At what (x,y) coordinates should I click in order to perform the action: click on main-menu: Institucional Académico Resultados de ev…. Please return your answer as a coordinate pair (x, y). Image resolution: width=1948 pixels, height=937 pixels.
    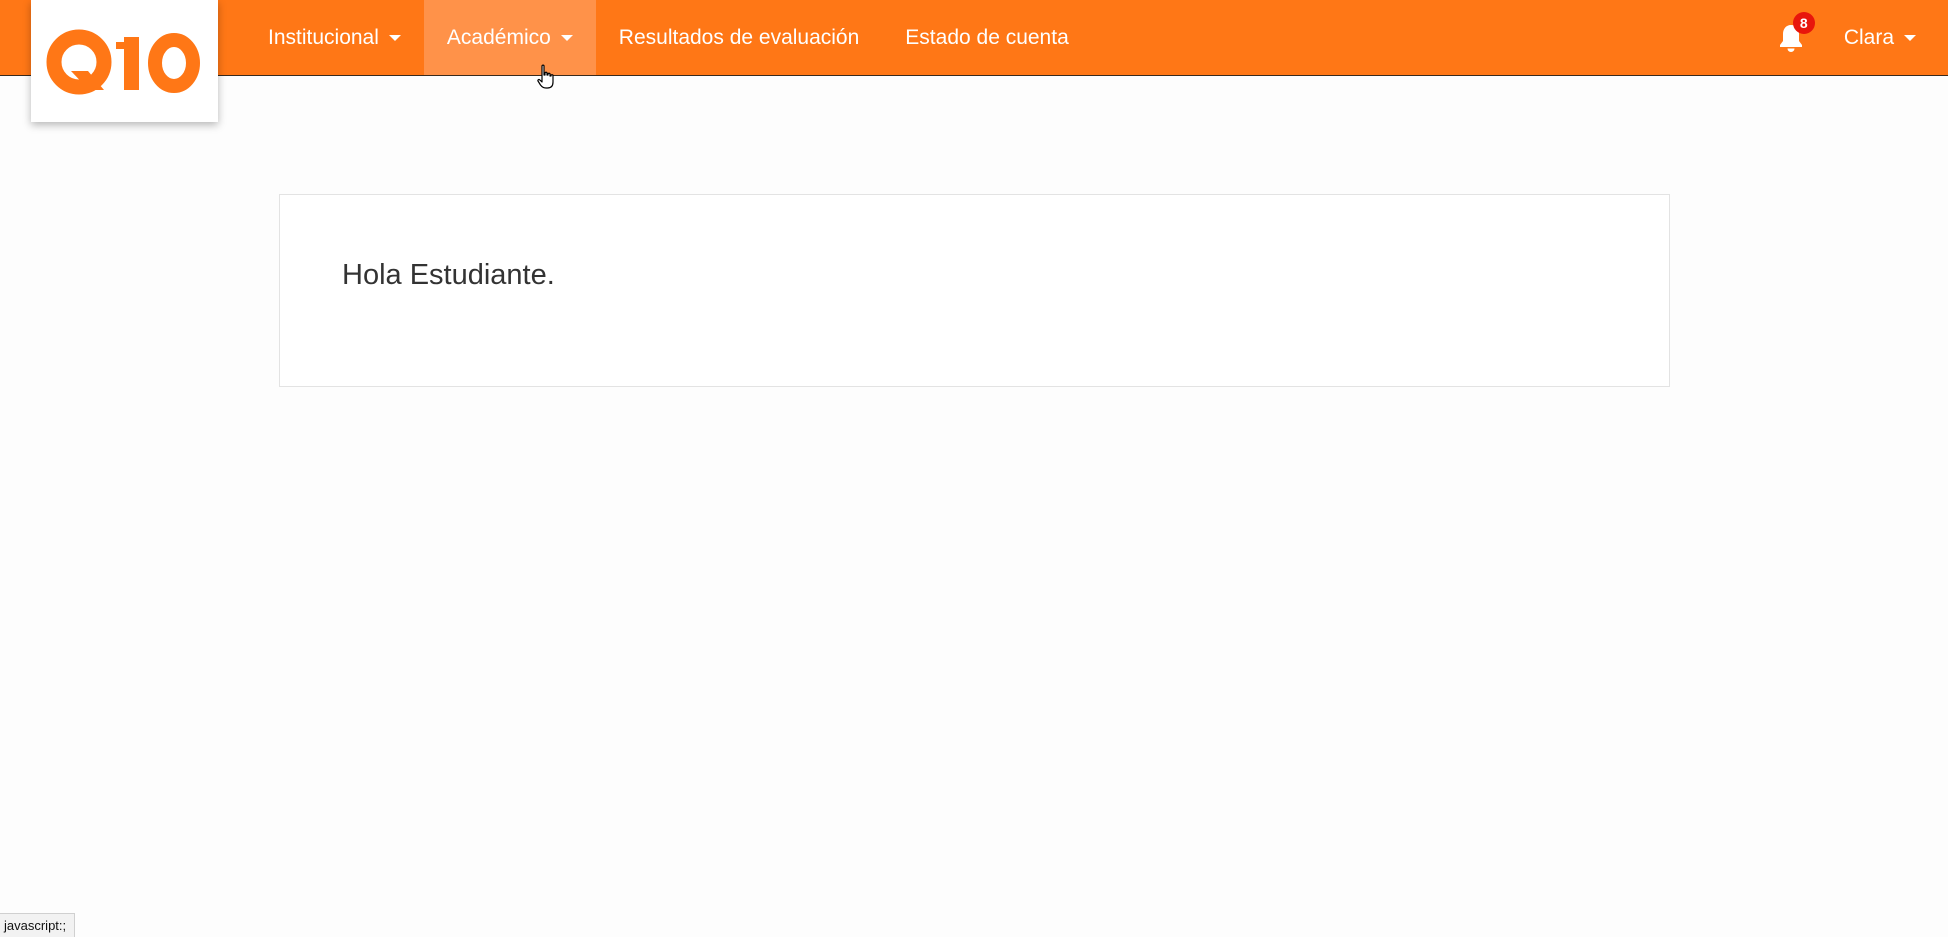
    Looking at the image, I should click on (668, 37).